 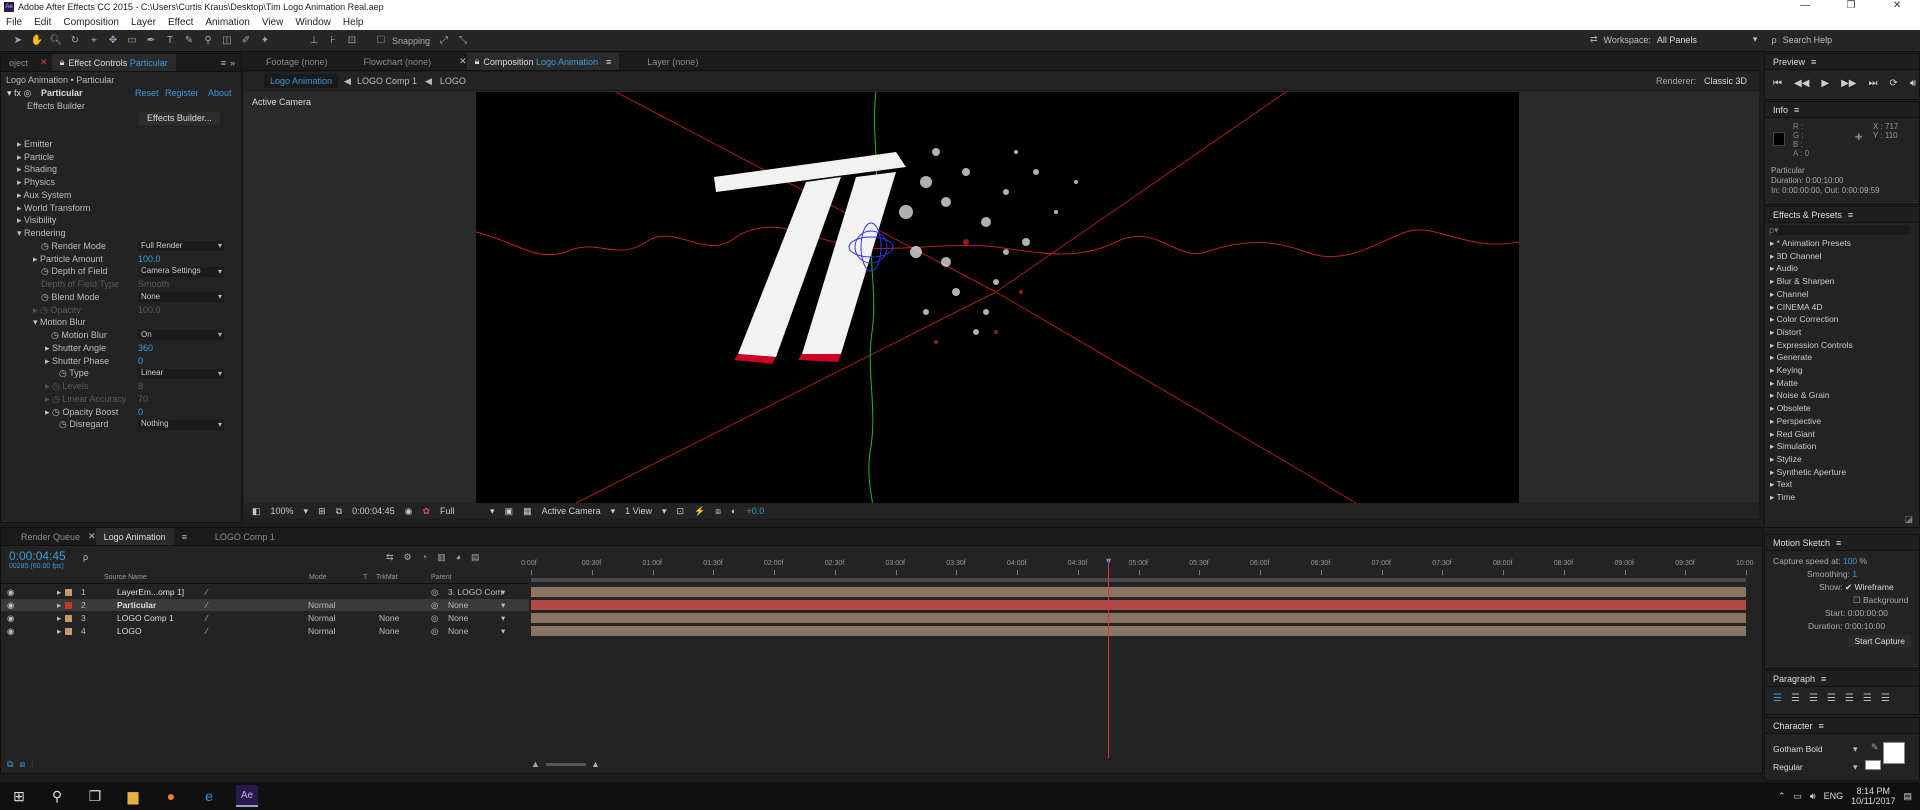 I want to click on effect-category-item: ▸ Time, so click(x=1844, y=497).